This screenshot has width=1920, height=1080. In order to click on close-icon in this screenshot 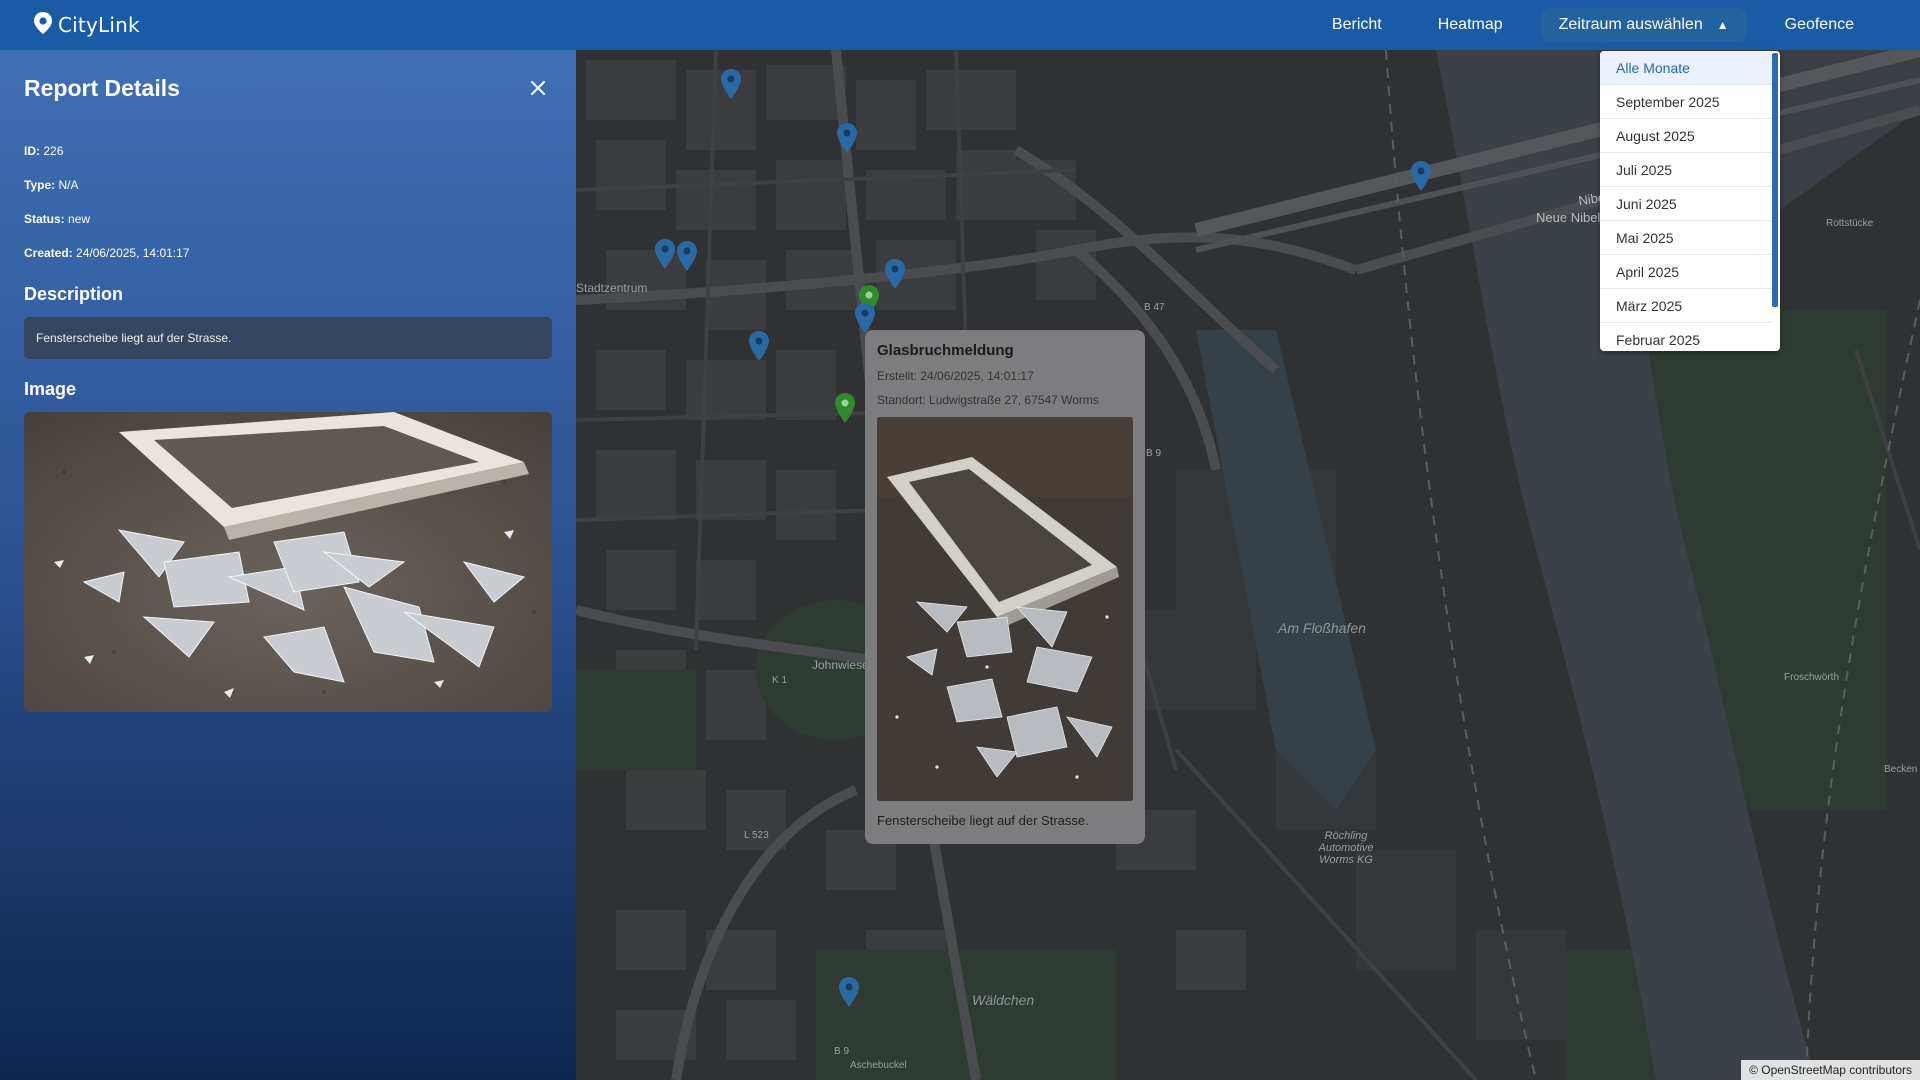, I will do `click(538, 88)`.